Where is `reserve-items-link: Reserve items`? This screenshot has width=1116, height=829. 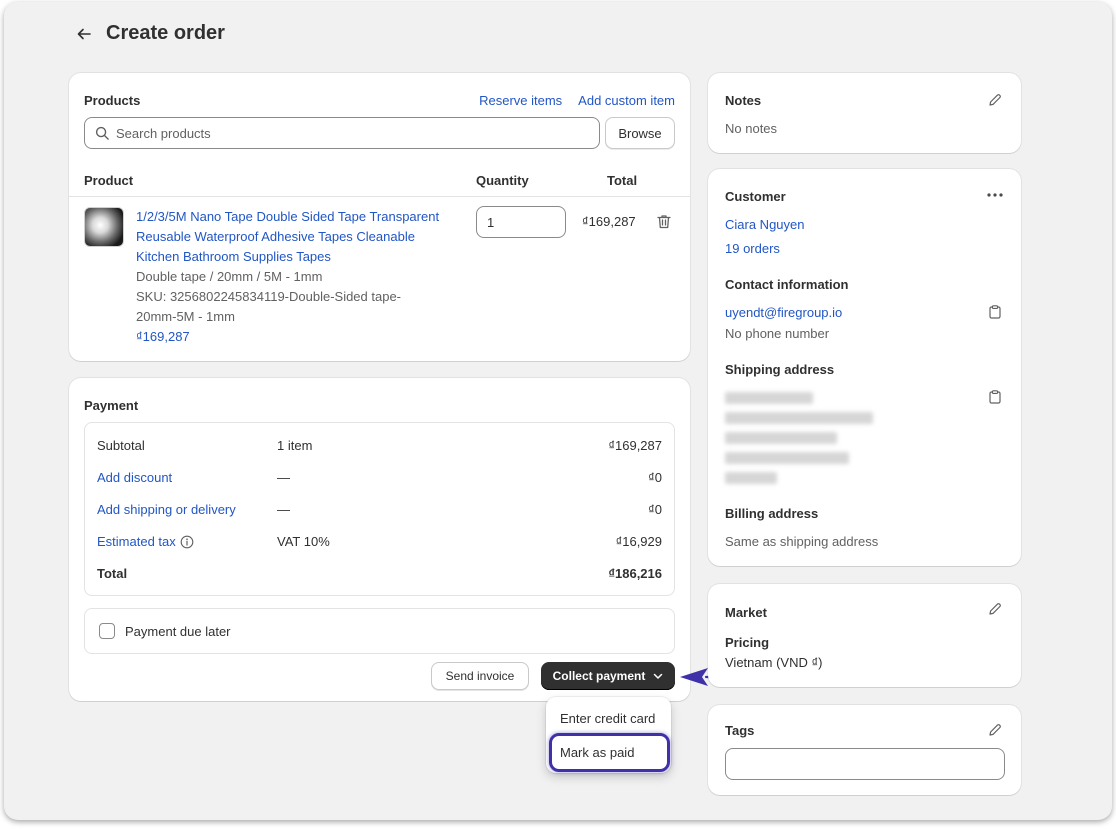 reserve-items-link: Reserve items is located at coordinates (520, 100).